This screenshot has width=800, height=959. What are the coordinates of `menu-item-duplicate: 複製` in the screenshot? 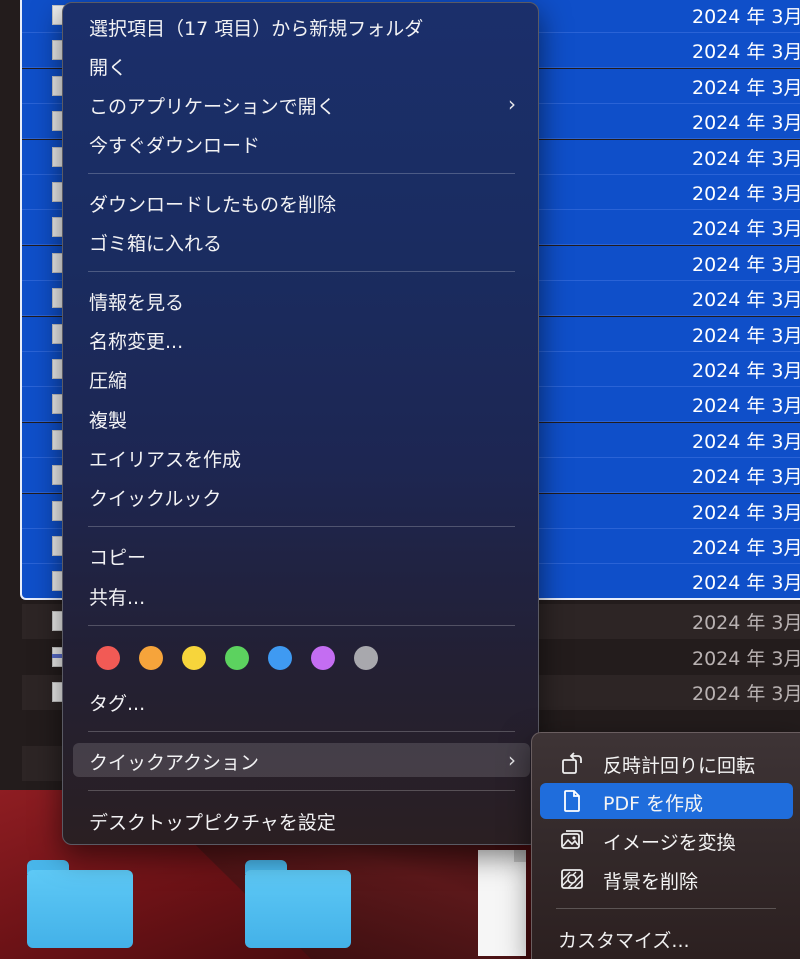 It's located at (301, 418).